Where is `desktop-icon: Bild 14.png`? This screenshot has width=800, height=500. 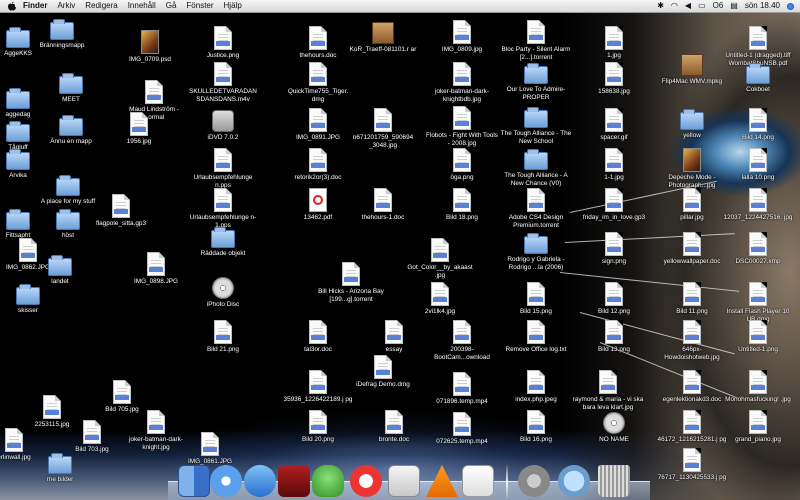
desktop-icon: Bild 14.png is located at coordinates (758, 125).